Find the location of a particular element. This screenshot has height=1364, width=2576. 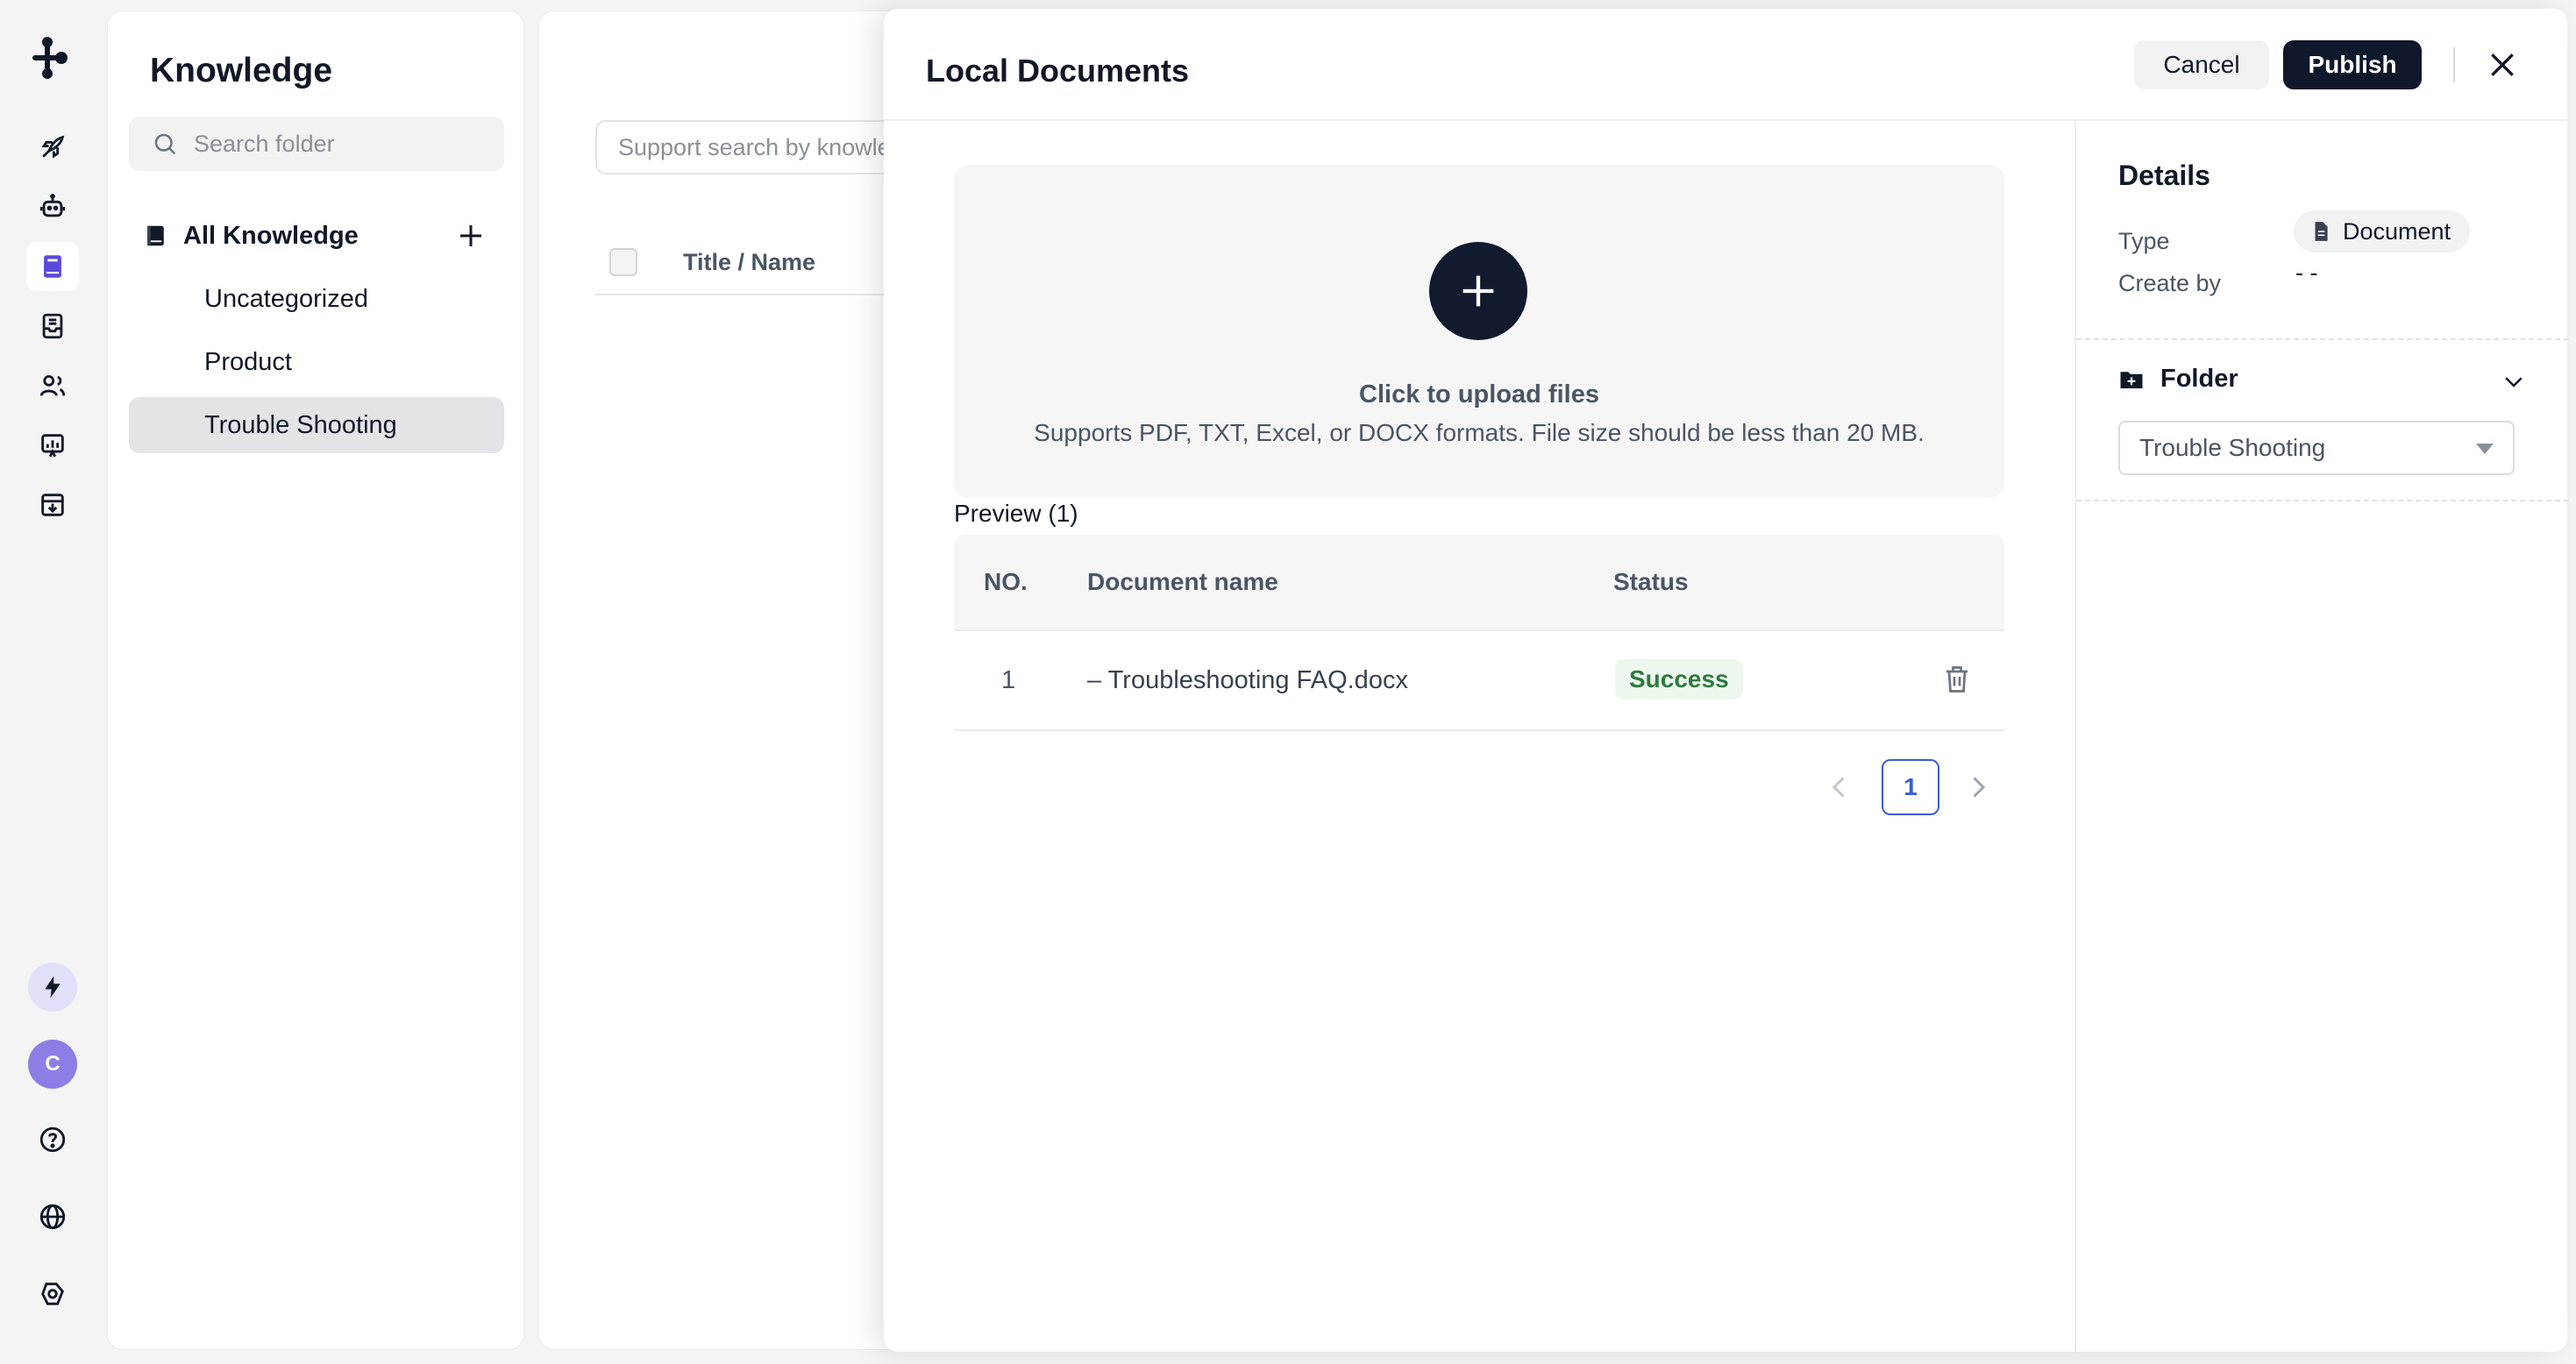

folder-search is located at coordinates (316, 144).